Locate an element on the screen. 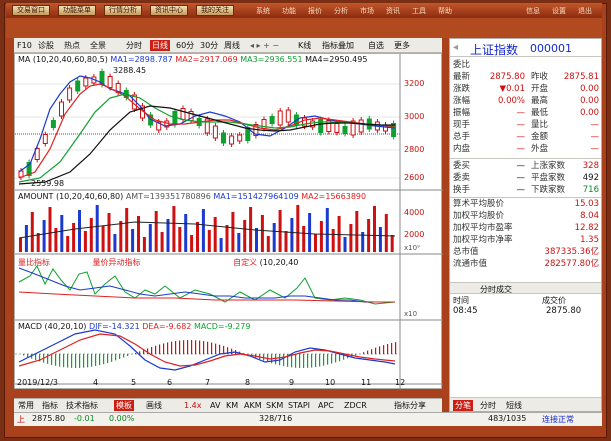  tab-av: AV is located at coordinates (215, 405).